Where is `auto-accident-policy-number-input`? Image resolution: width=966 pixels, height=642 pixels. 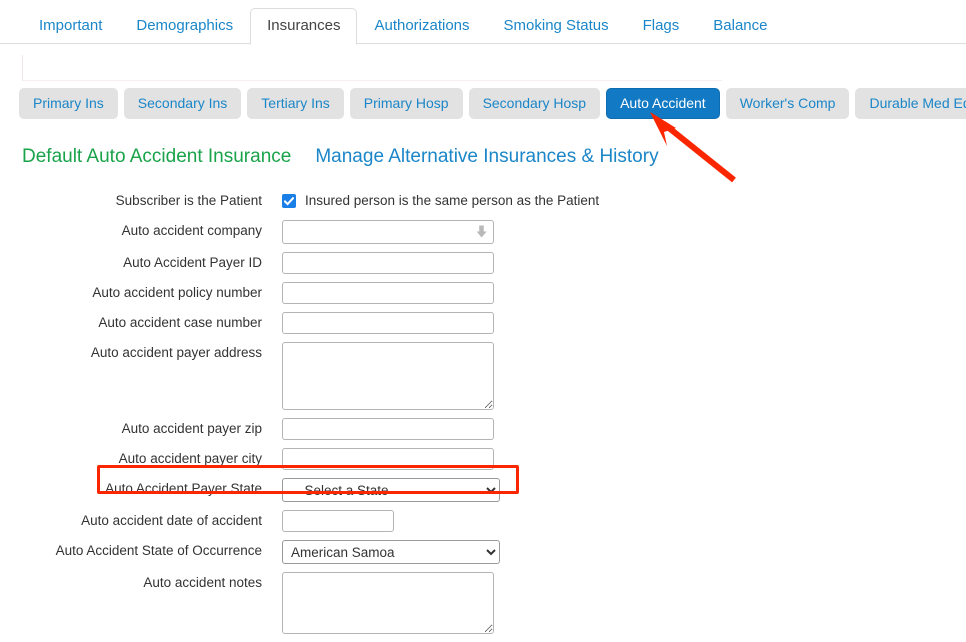
auto-accident-policy-number-input is located at coordinates (388, 293).